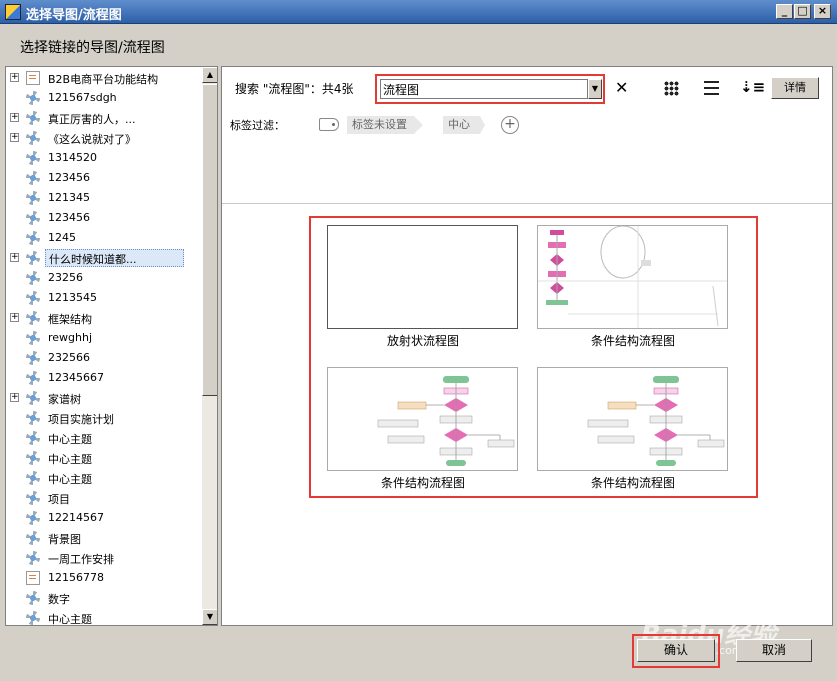 The image size is (837, 681). What do you see at coordinates (621, 87) in the screenshot?
I see `clear-icon: ✕` at bounding box center [621, 87].